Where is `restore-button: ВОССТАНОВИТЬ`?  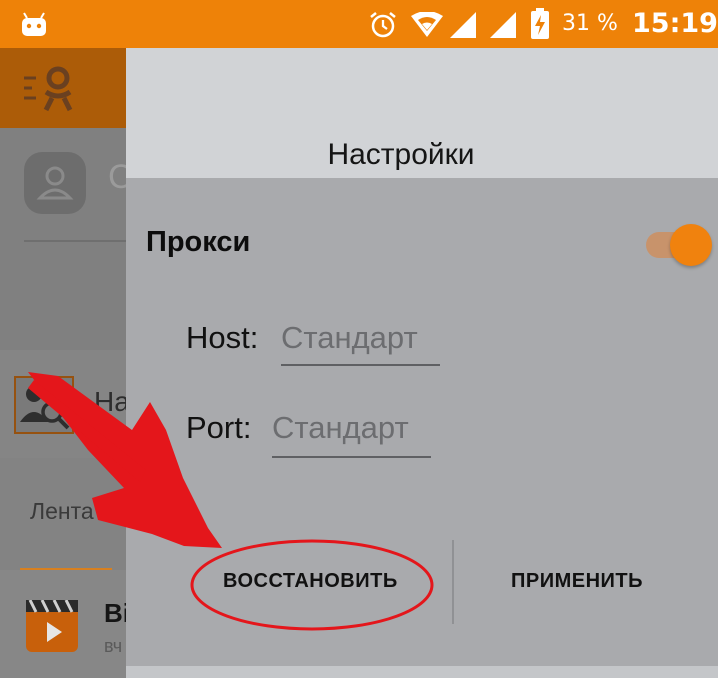
restore-button: ВОССТАНОВИТЬ is located at coordinates (310, 581).